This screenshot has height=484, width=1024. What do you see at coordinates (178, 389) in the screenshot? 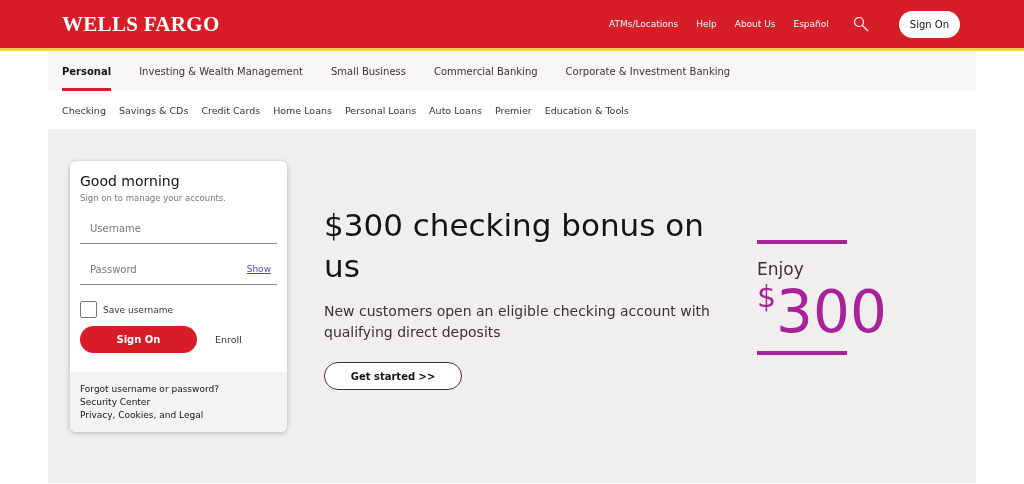
I see `footer-link: Forgot username or password?` at bounding box center [178, 389].